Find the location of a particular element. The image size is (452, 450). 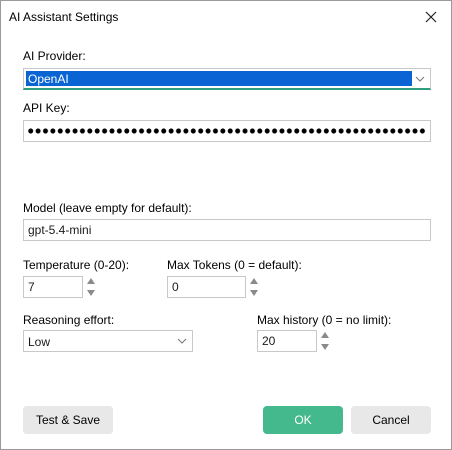

close-icon is located at coordinates (431, 17).